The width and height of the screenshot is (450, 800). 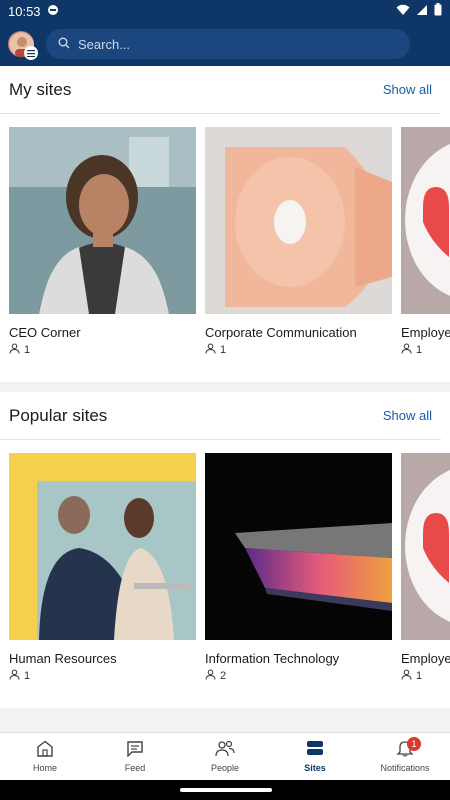 What do you see at coordinates (68, 44) in the screenshot?
I see `search-icon` at bounding box center [68, 44].